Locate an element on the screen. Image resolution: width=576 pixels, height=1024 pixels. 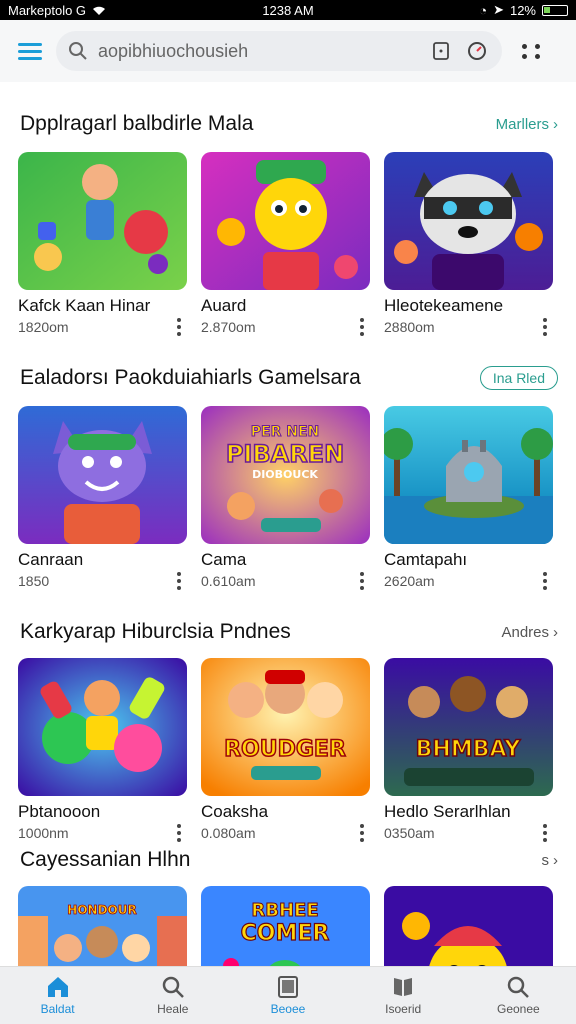
home-icon is located at coordinates (57, 987).